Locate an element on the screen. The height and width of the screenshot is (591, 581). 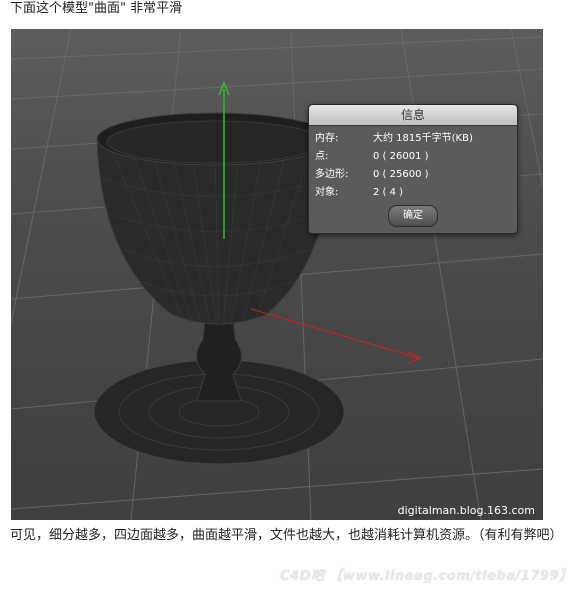
info-label: 多边形: is located at coordinates (332, 174).